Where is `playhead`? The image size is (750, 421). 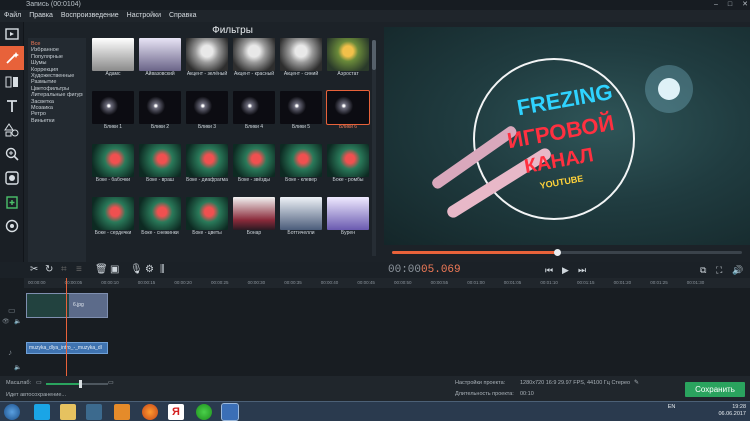
playhead is located at coordinates (66, 327).